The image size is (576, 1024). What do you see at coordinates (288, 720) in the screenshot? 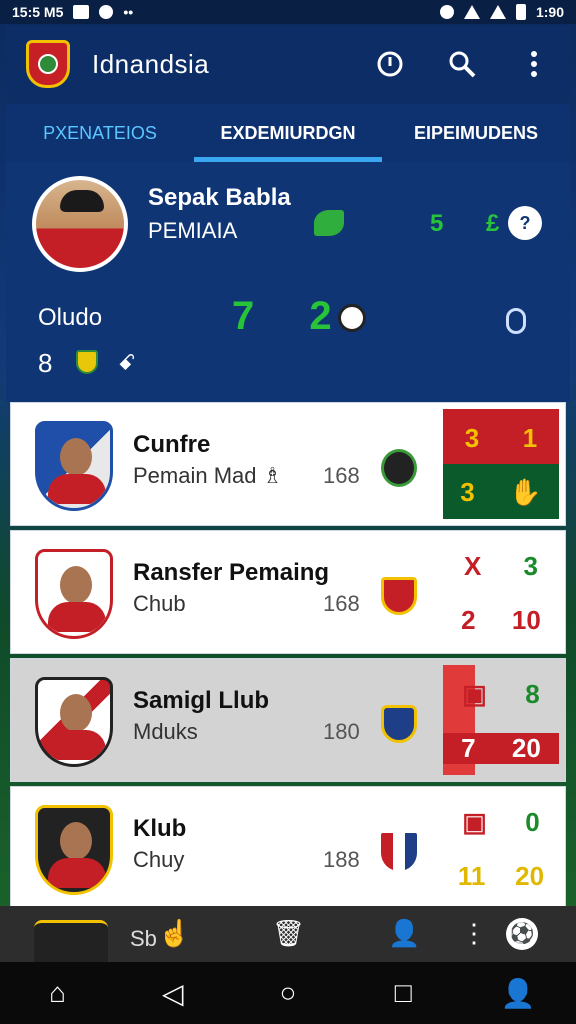
I see `list-item: Samigl Llub Mduks 180 ▣ 8 7 20` at bounding box center [288, 720].